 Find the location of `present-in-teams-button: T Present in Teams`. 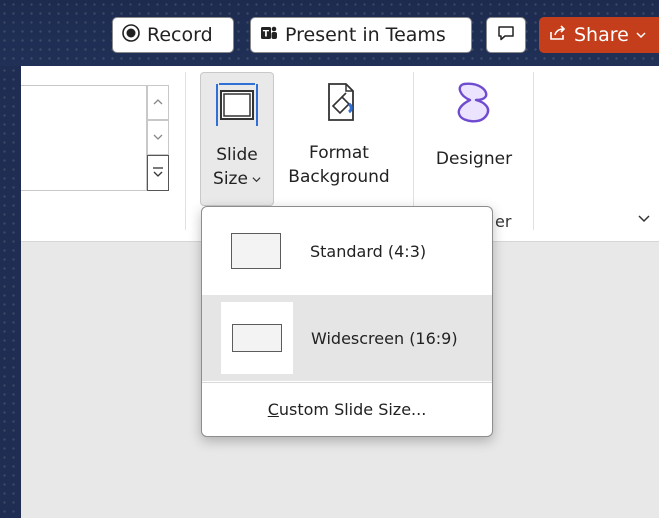

present-in-teams-button: T Present in Teams is located at coordinates (361, 35).